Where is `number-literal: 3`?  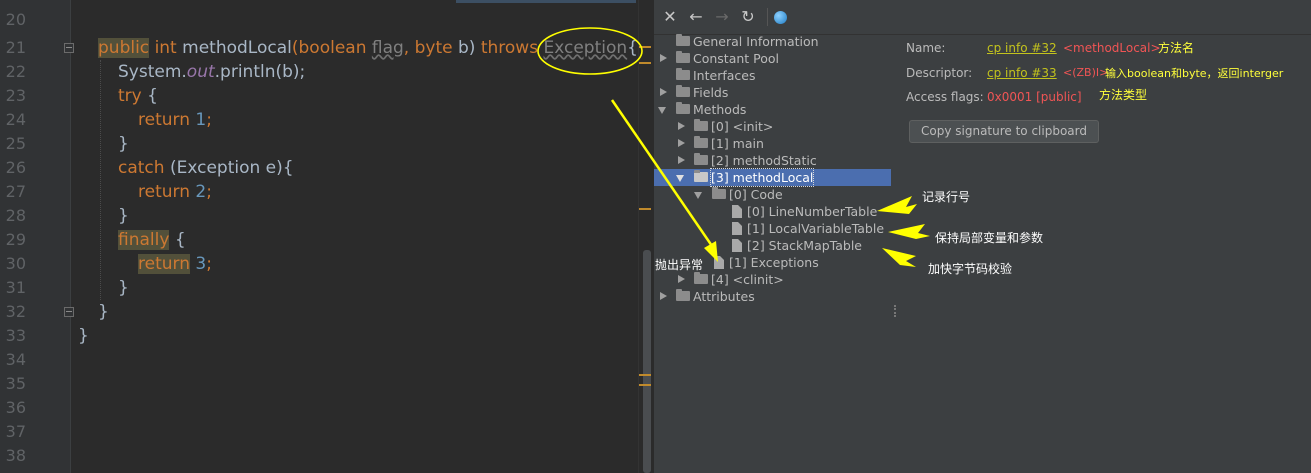 number-literal: 3 is located at coordinates (201, 264).